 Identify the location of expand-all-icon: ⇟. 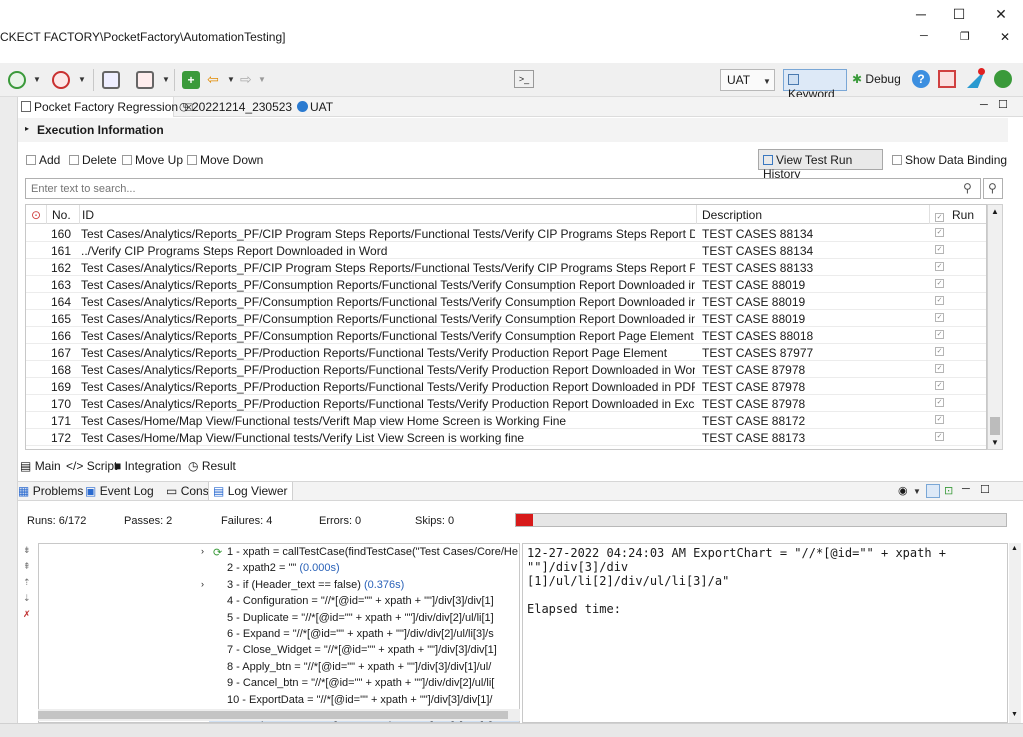
(27, 550).